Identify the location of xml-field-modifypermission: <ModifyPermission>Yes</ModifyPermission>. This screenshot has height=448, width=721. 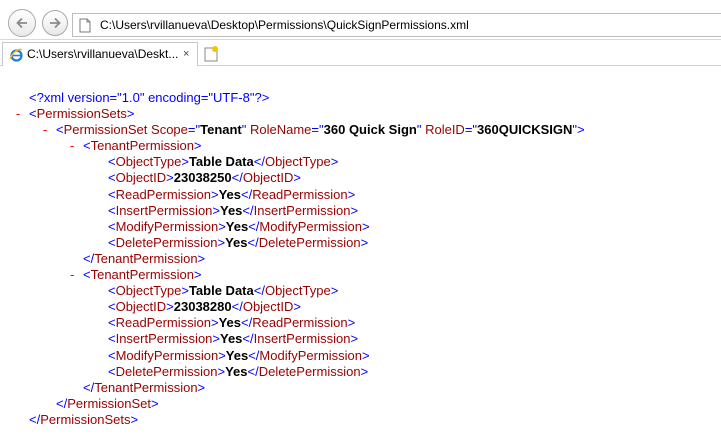
(360, 227).